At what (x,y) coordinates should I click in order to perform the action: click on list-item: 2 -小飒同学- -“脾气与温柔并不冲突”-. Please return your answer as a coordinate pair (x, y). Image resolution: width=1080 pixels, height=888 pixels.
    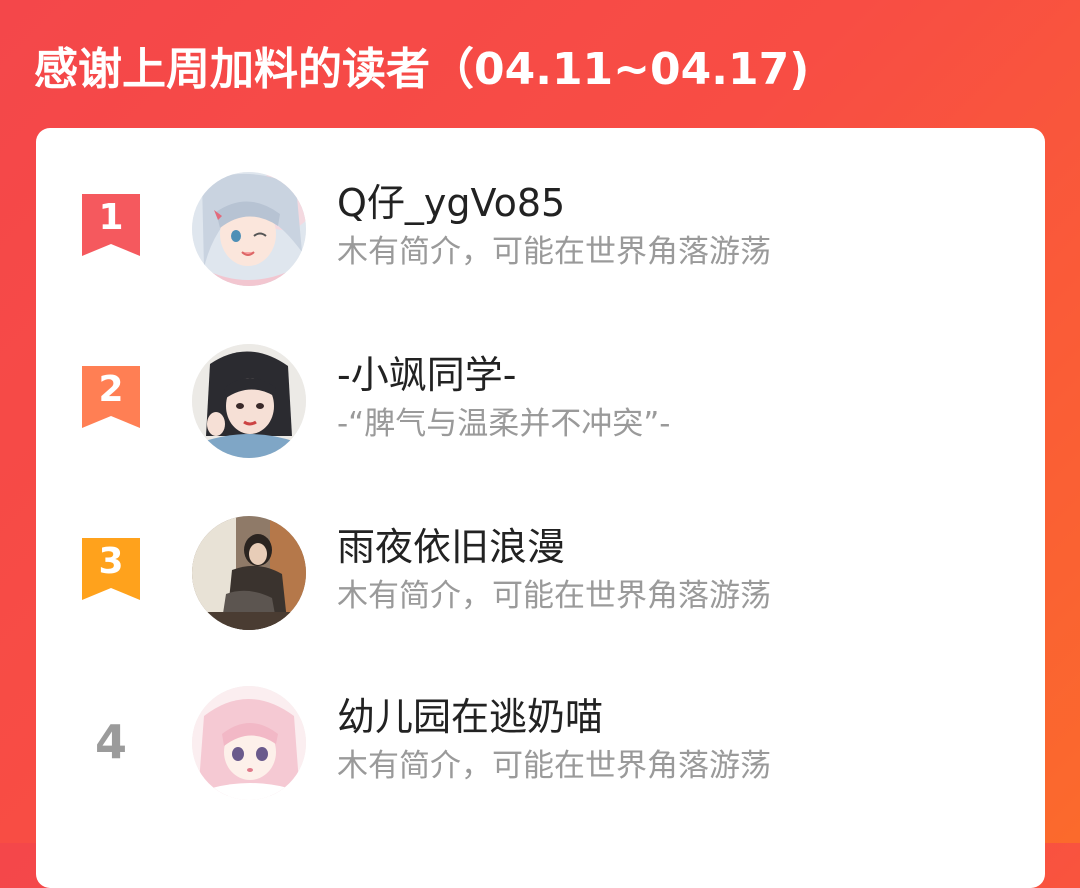
    Looking at the image, I should click on (540, 406).